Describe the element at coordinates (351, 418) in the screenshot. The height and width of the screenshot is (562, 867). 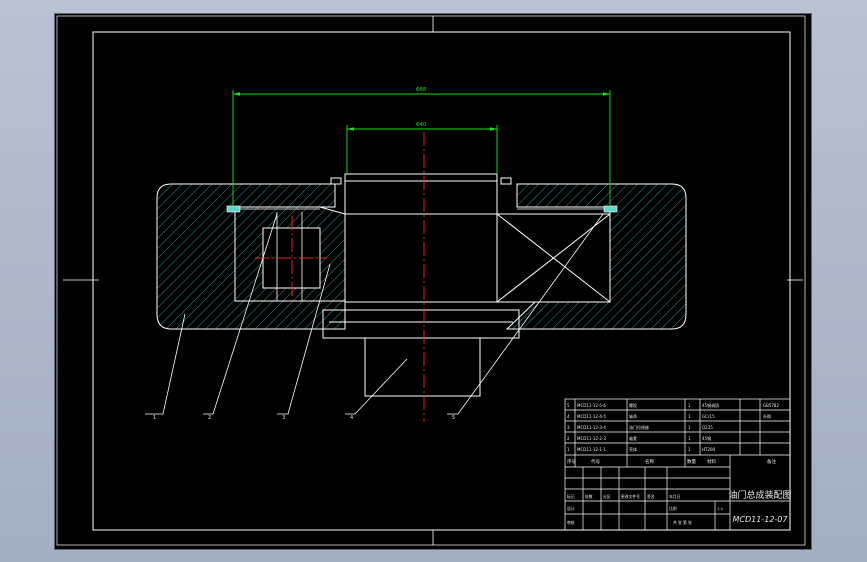
I see `leader-label: 4` at that location.